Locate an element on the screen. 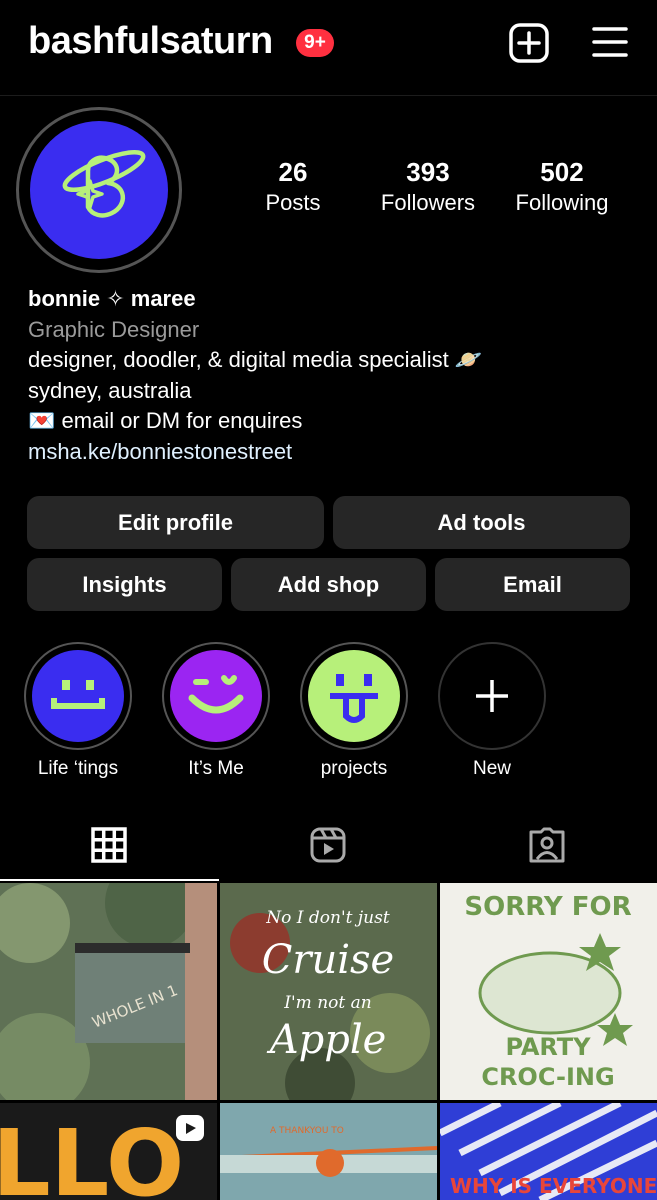  highlight-new: New is located at coordinates (492, 711).